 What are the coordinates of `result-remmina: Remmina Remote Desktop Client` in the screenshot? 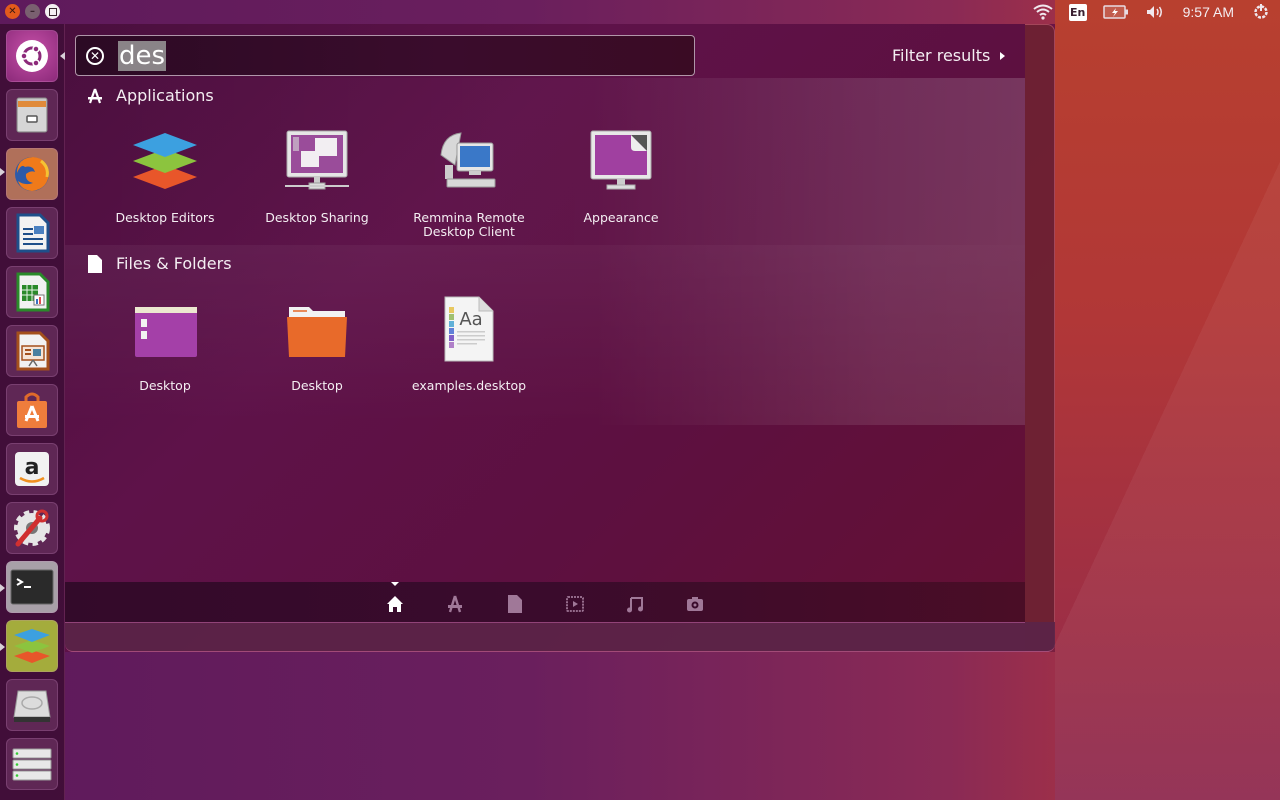 It's located at (469, 182).